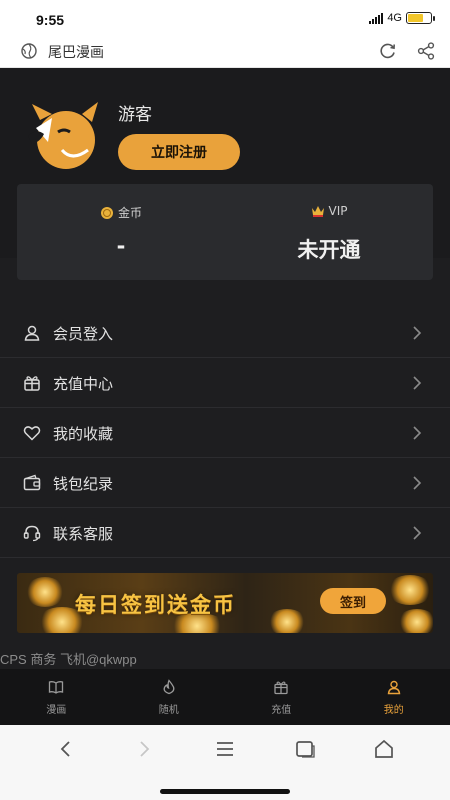 The height and width of the screenshot is (800, 450). What do you see at coordinates (106, 212) in the screenshot?
I see `coin-icon` at bounding box center [106, 212].